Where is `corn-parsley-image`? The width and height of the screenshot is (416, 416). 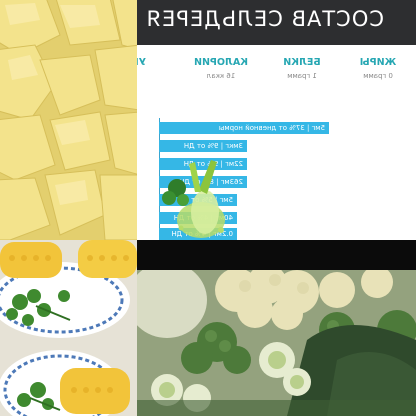 corn-parsley-image is located at coordinates (68, 328).